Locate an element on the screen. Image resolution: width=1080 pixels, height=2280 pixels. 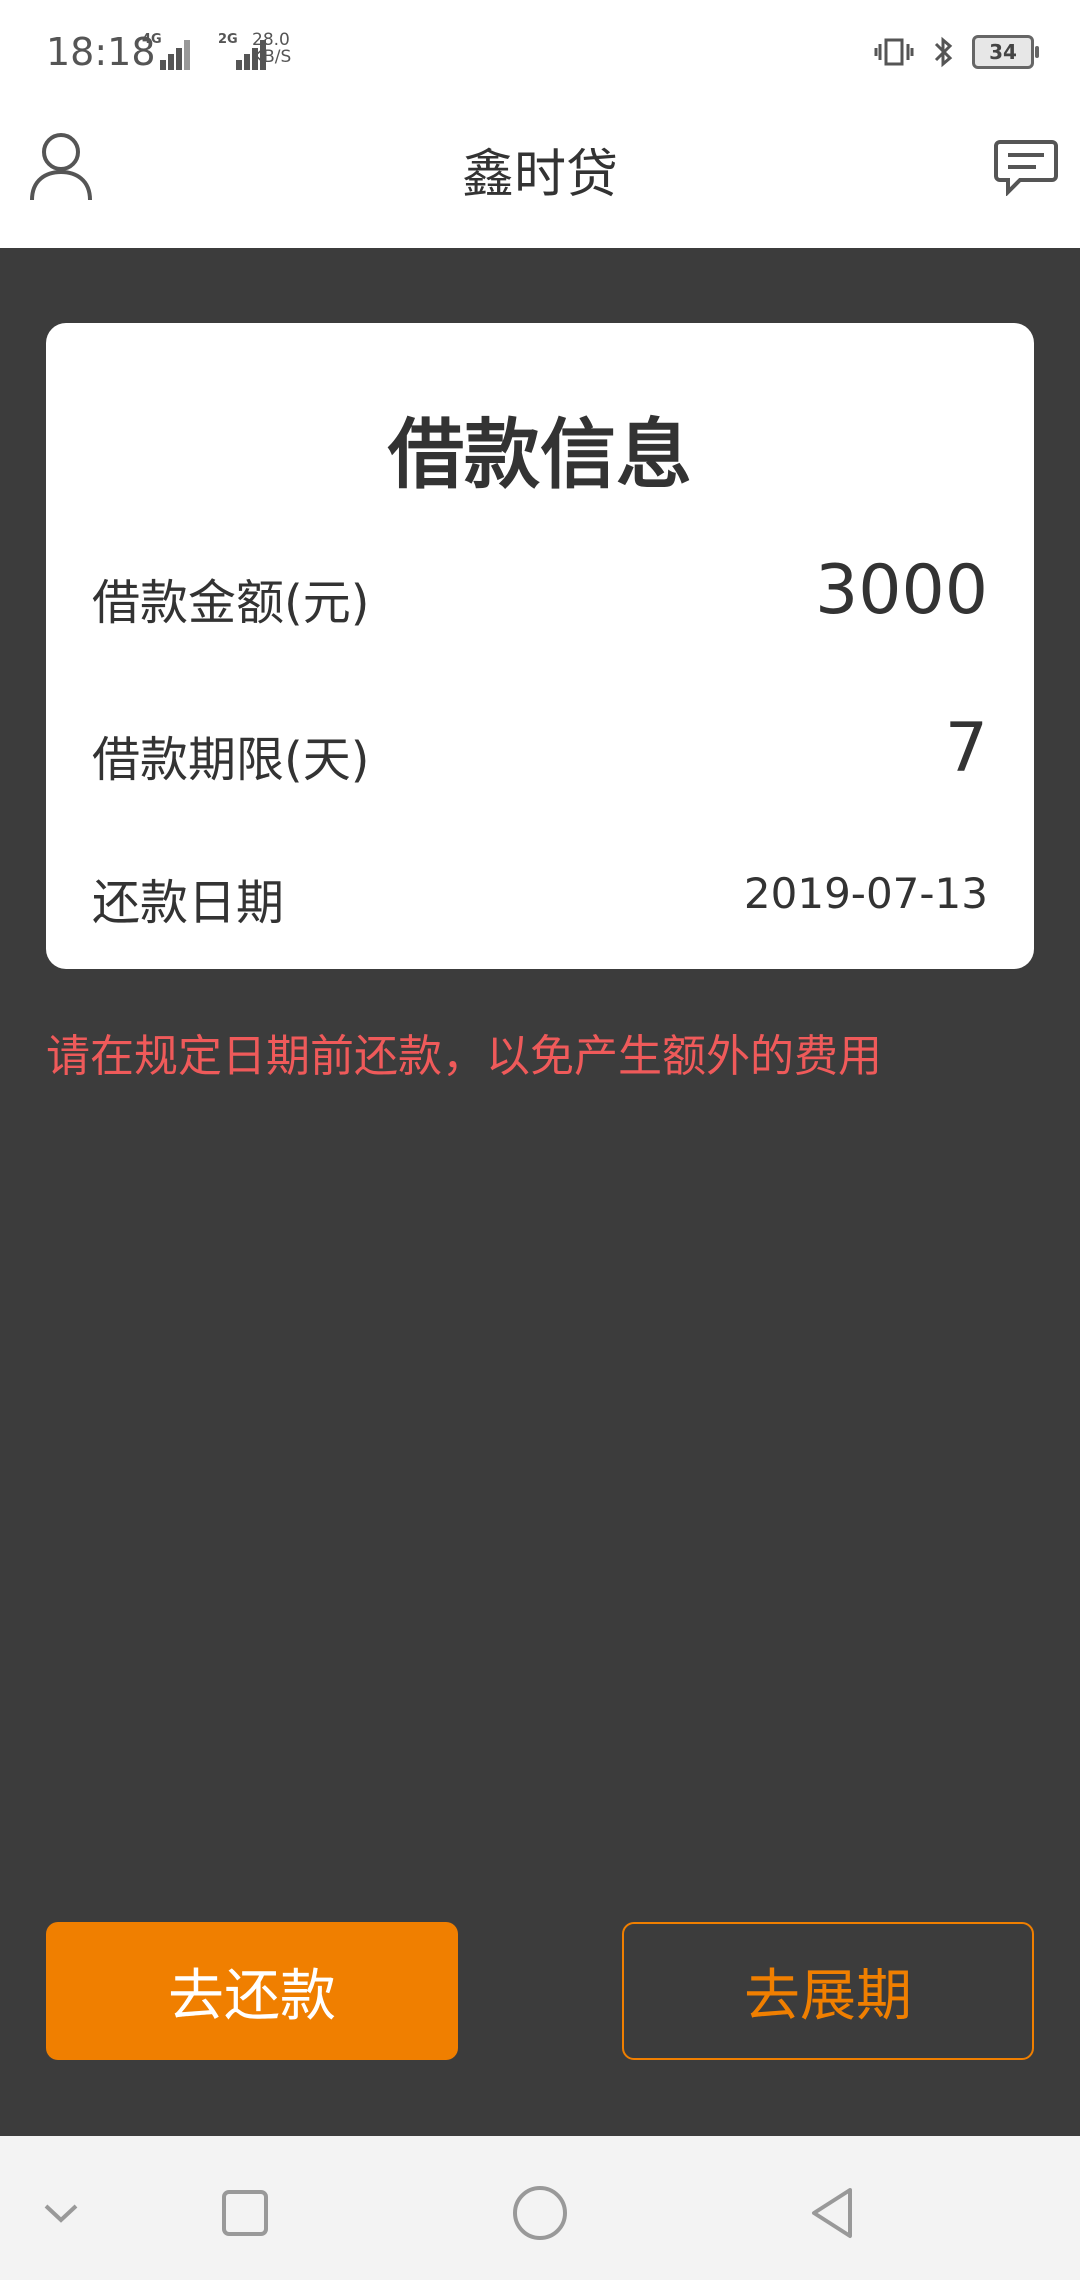
repay-button: 去还款 is located at coordinates (252, 1991).